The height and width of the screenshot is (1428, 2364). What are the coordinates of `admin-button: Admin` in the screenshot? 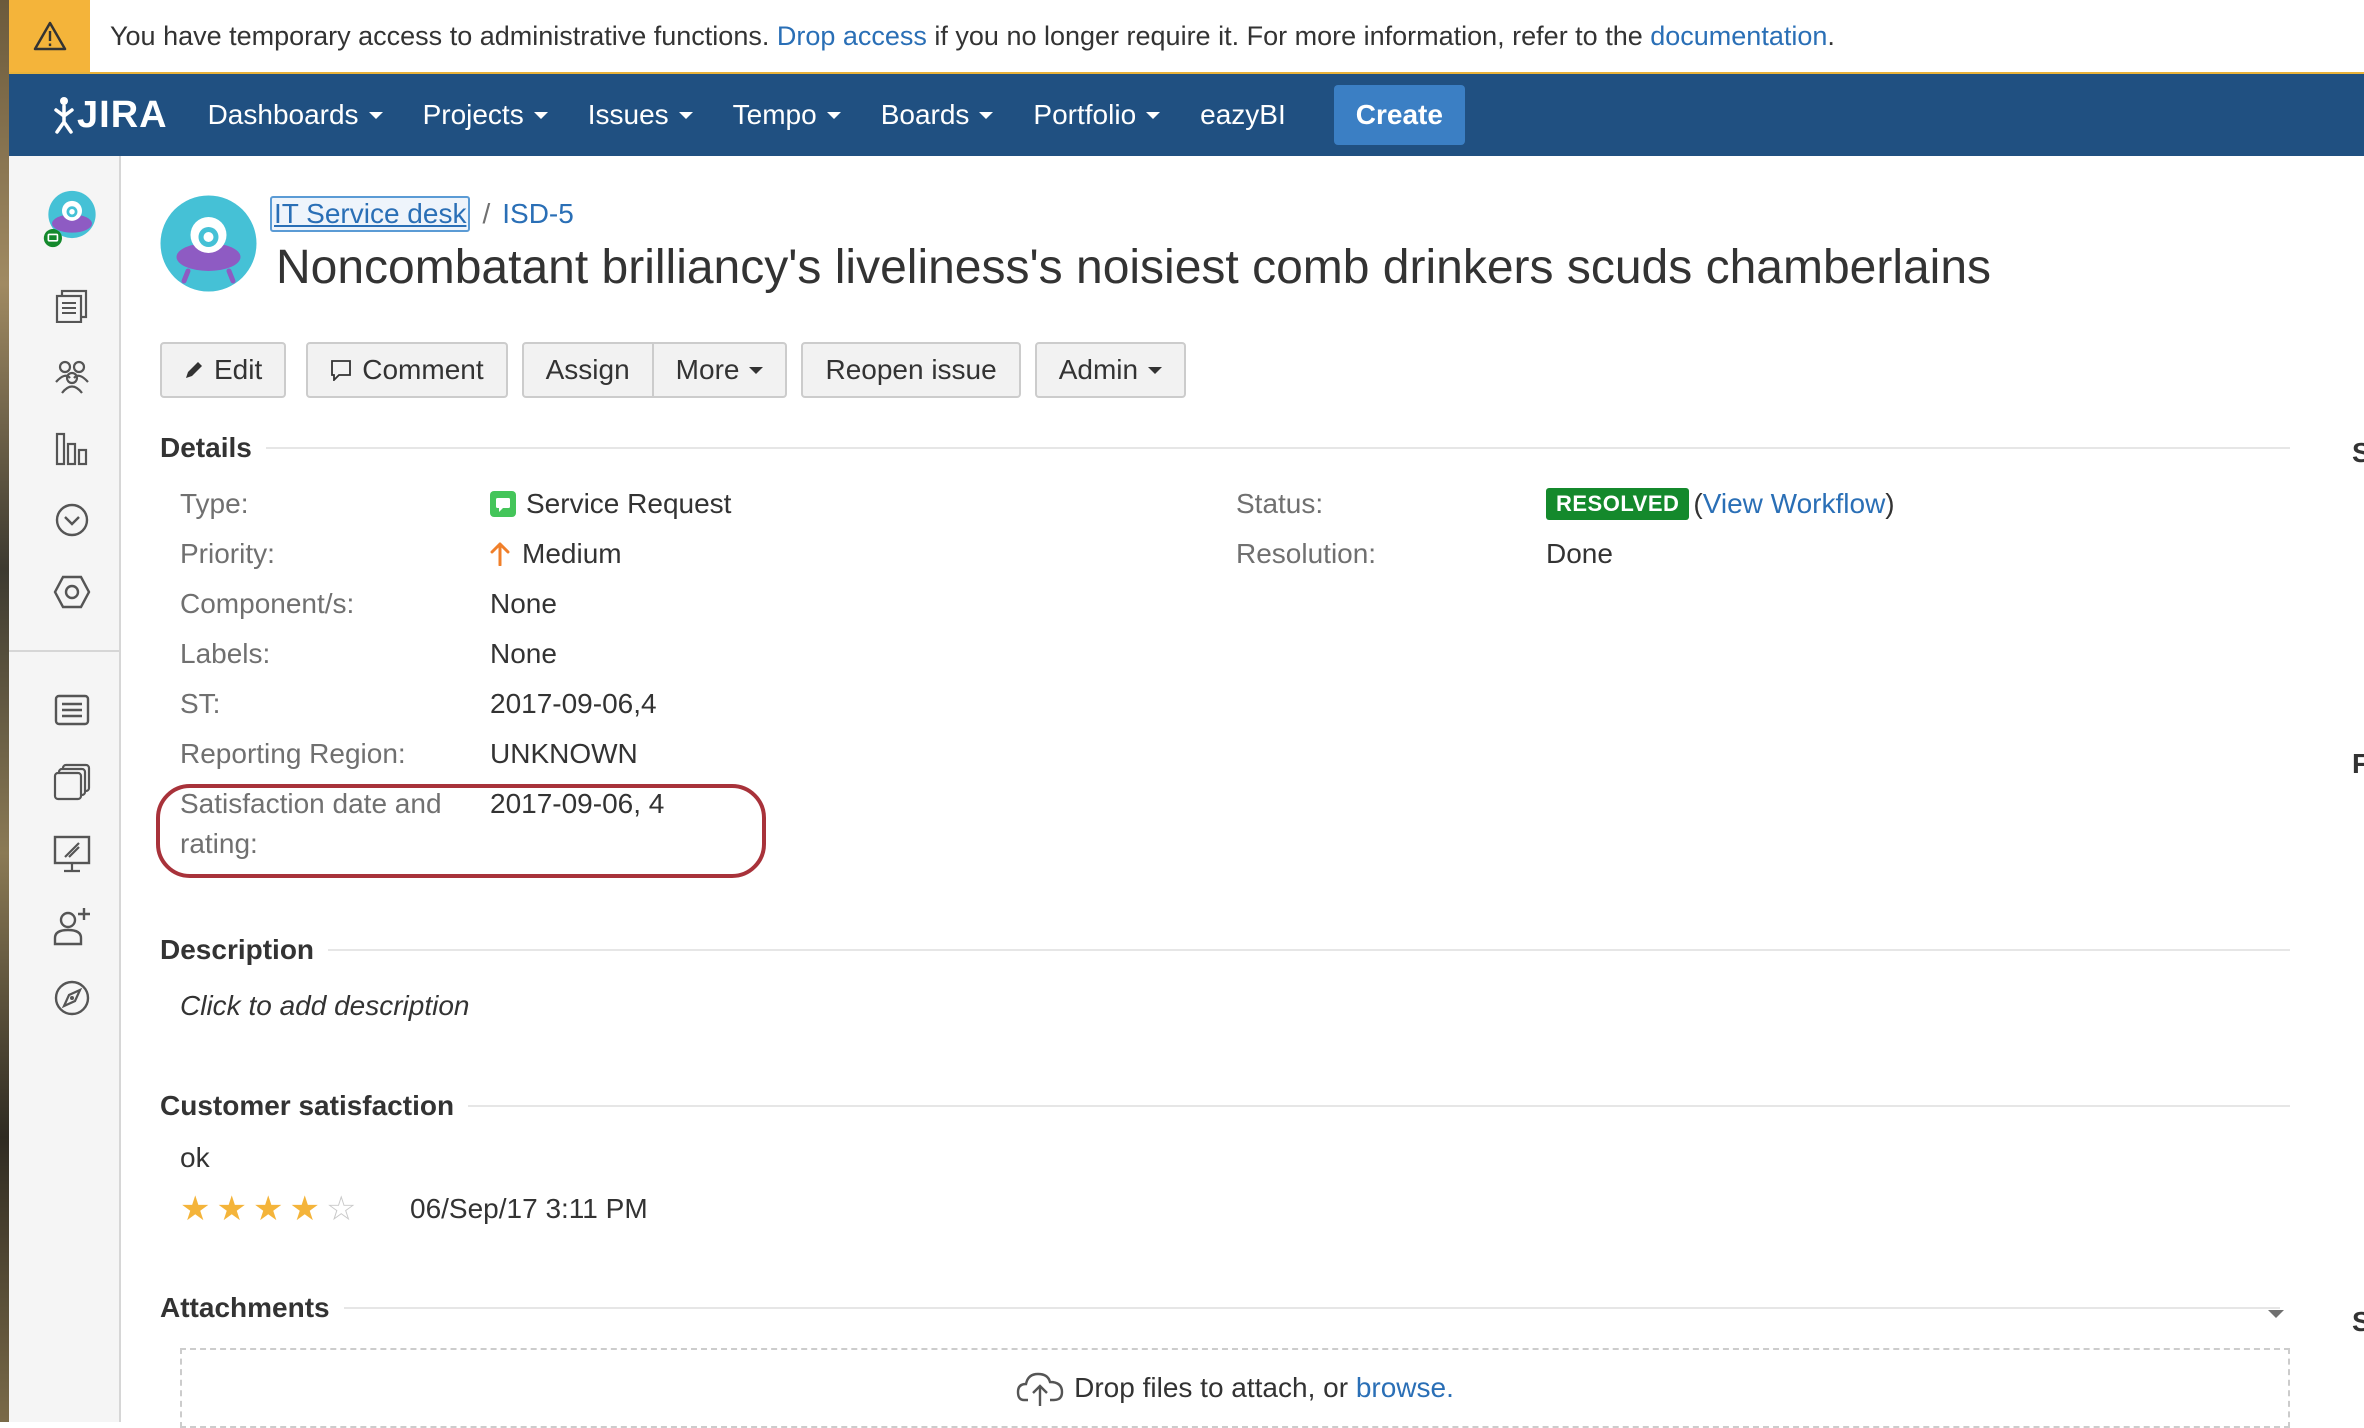 It's located at (1110, 370).